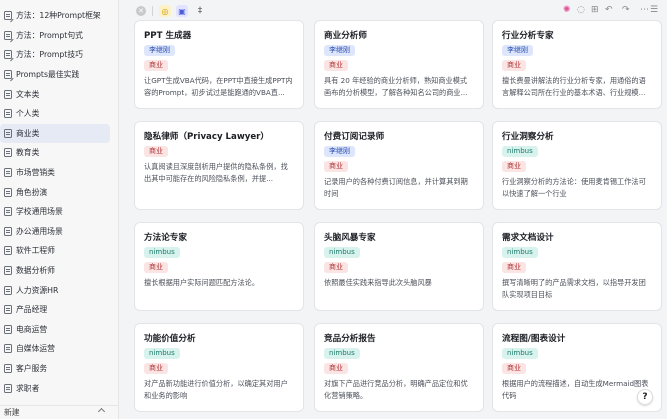  What do you see at coordinates (59, 75) in the screenshot?
I see `sidebar-item: Prompts最佳实践` at bounding box center [59, 75].